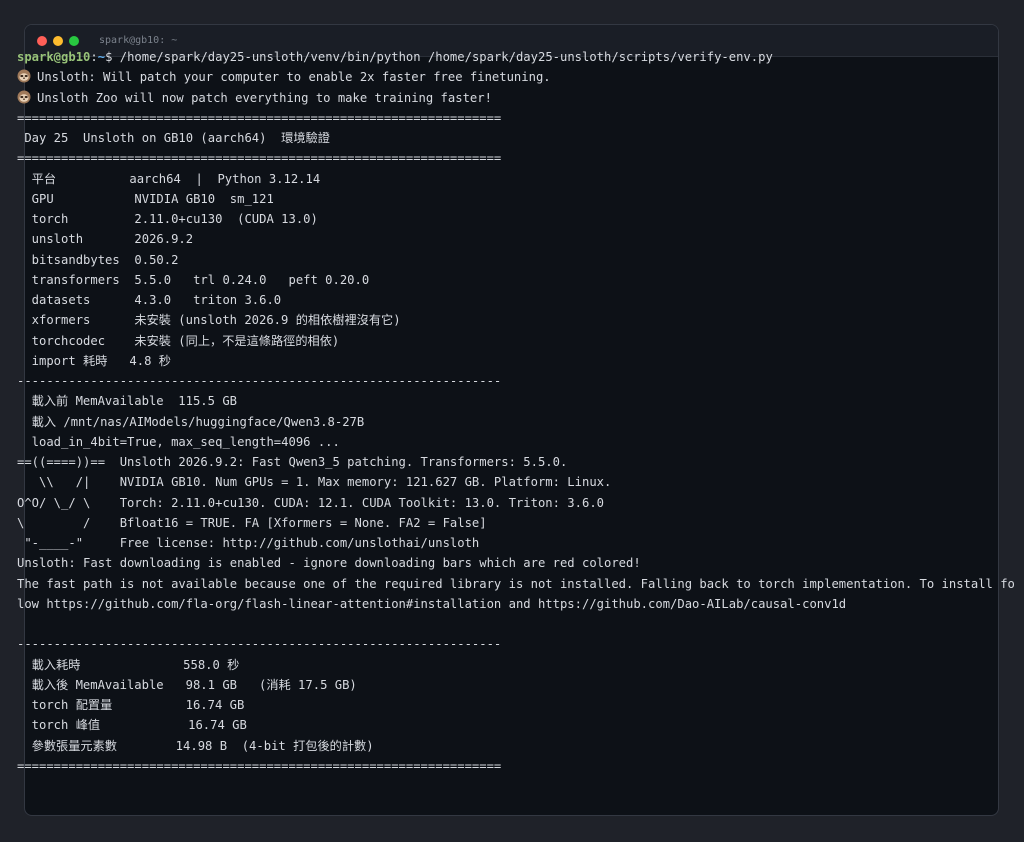 This screenshot has height=842, width=1024. I want to click on output-line: xformers 未安裝 (unsloth 2026.9 的相依樹裡沒有它), so click(209, 320).